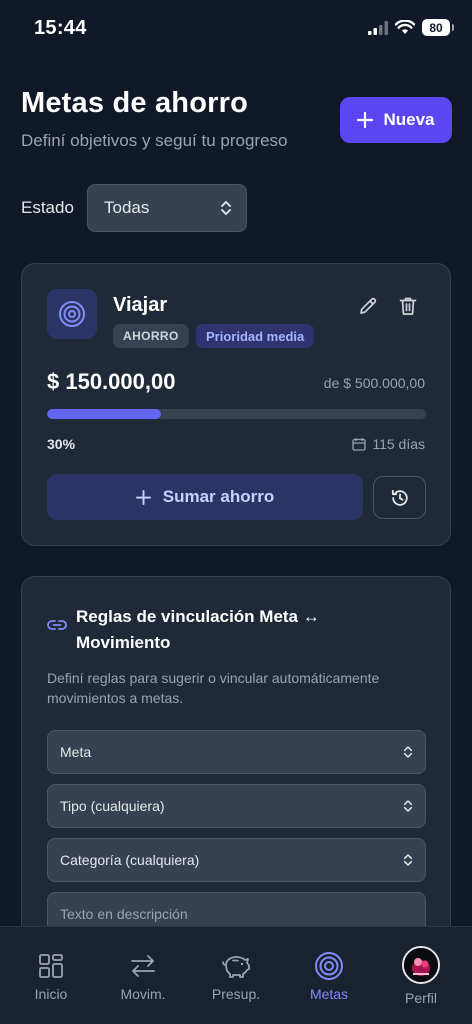 This screenshot has height=1024, width=472. I want to click on battery-icon: 80, so click(438, 27).